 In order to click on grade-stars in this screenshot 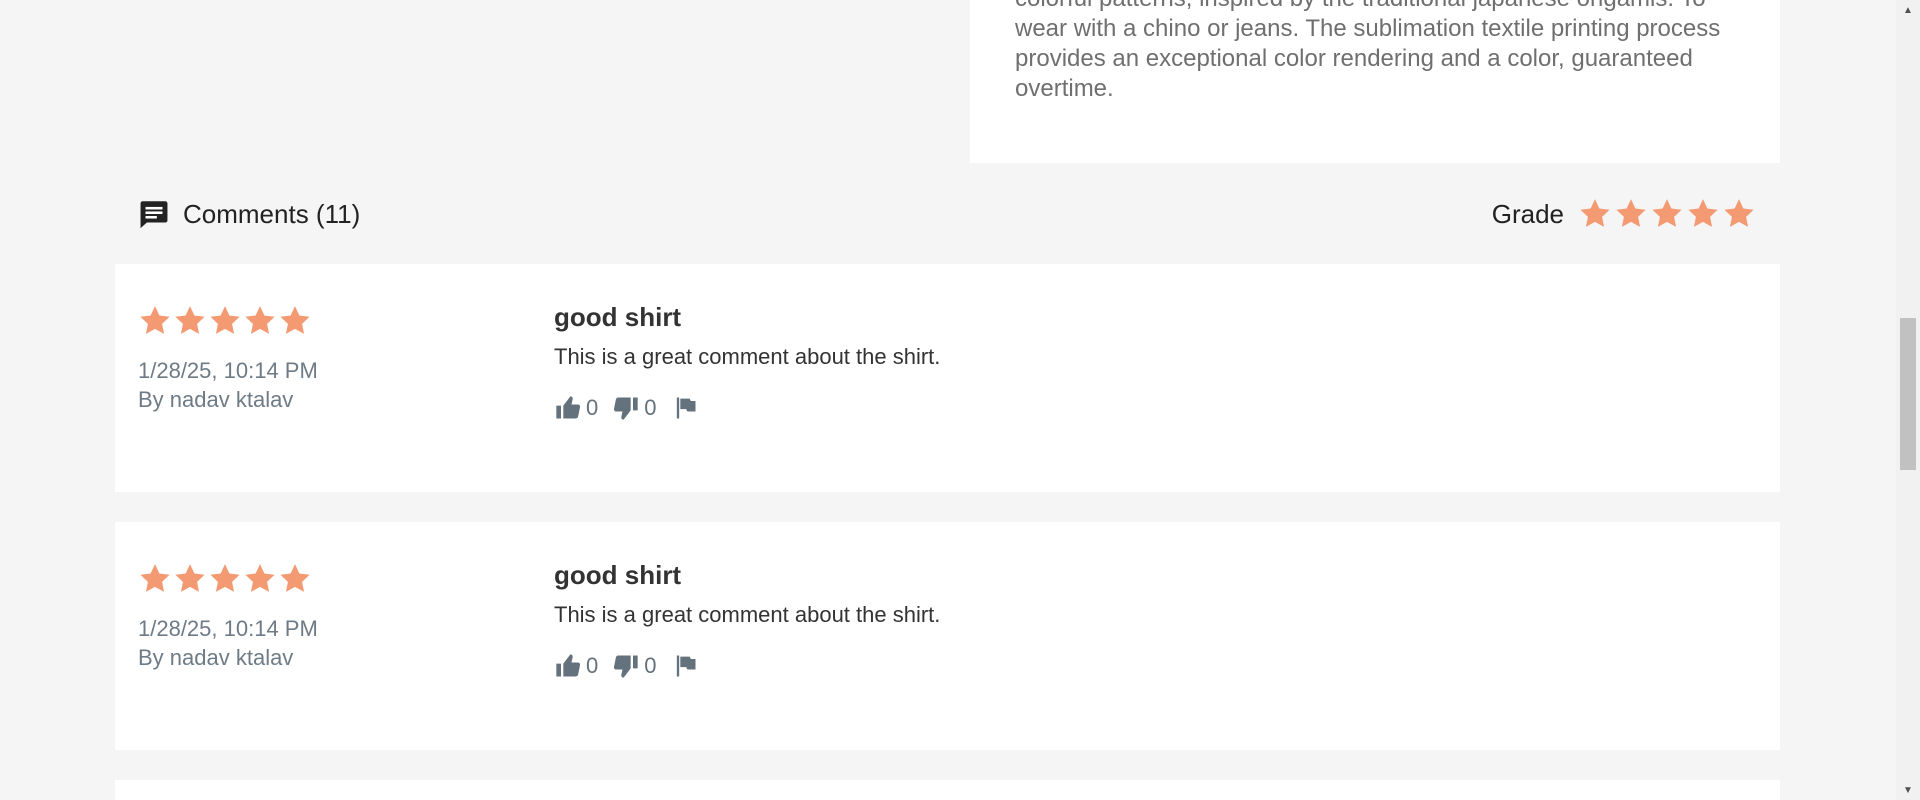, I will do `click(1667, 214)`.